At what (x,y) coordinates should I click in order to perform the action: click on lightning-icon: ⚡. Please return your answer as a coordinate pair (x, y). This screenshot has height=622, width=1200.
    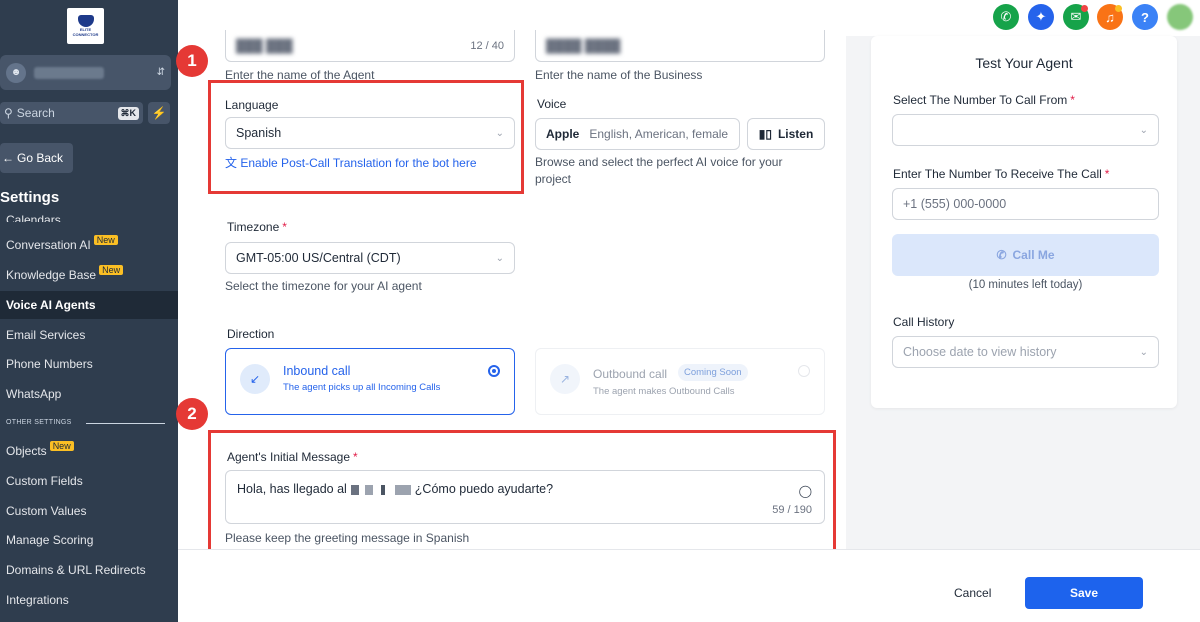
    Looking at the image, I should click on (159, 113).